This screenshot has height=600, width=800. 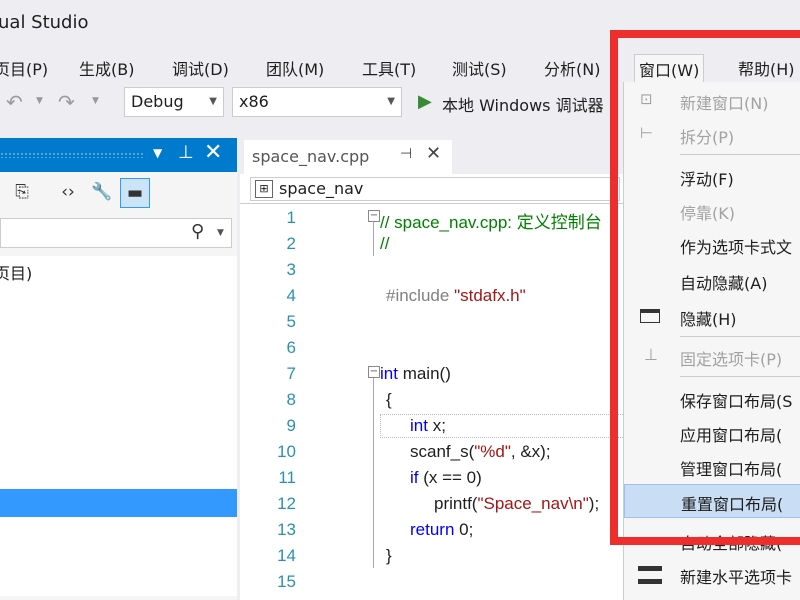 I want to click on line-number: 4, so click(x=291, y=295).